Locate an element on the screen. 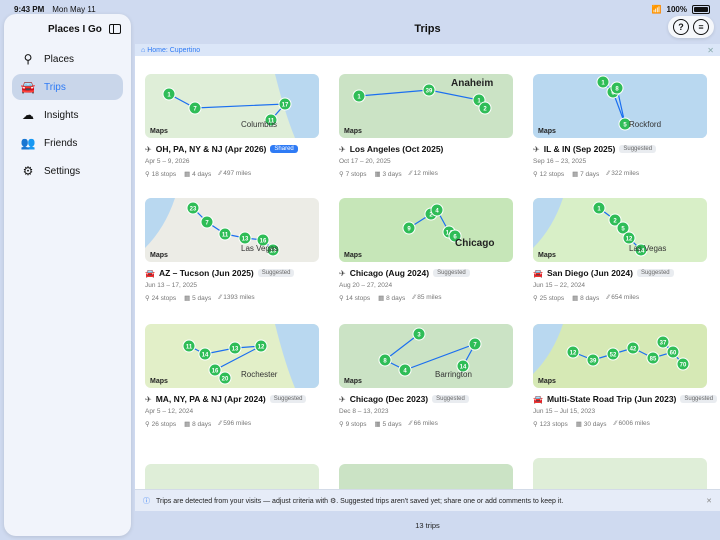  trip-stats: ⚲ 24 stops ▦ 5 days ⁄⁄ 1393 miles is located at coordinates (232, 298).